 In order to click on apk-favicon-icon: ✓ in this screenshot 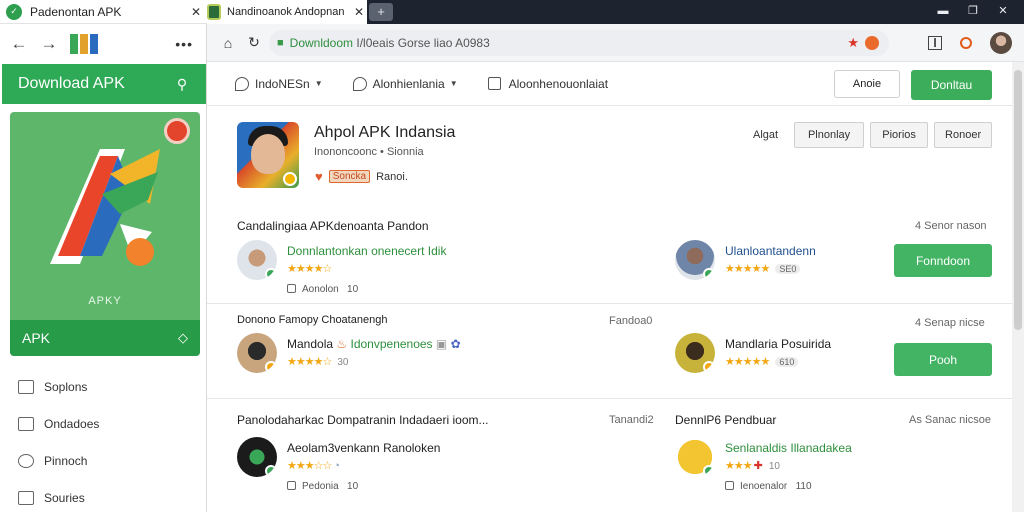, I will do `click(14, 11)`.